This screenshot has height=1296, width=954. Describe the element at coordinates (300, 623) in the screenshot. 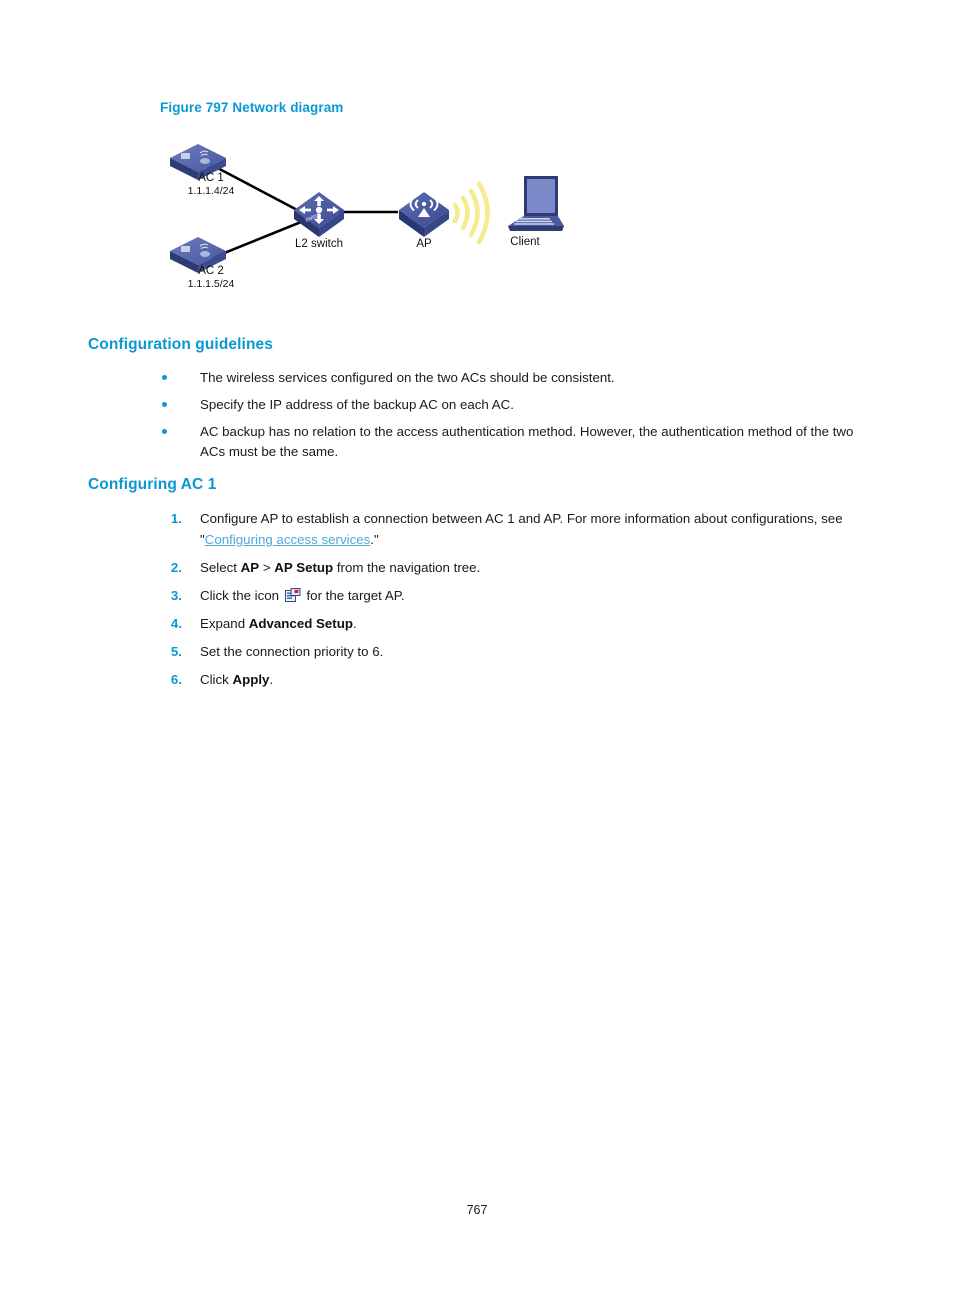

I see `ui-label-advanced-setup: Advanced Setup` at that location.